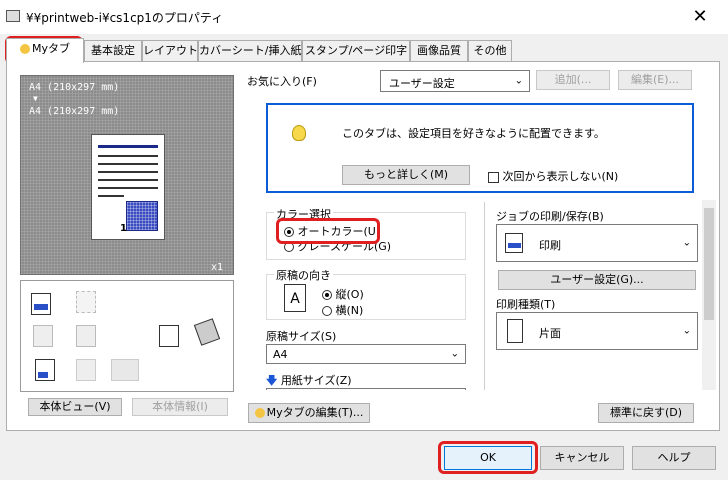 The width and height of the screenshot is (728, 480). I want to click on help-button: ヘルプ, so click(674, 458).